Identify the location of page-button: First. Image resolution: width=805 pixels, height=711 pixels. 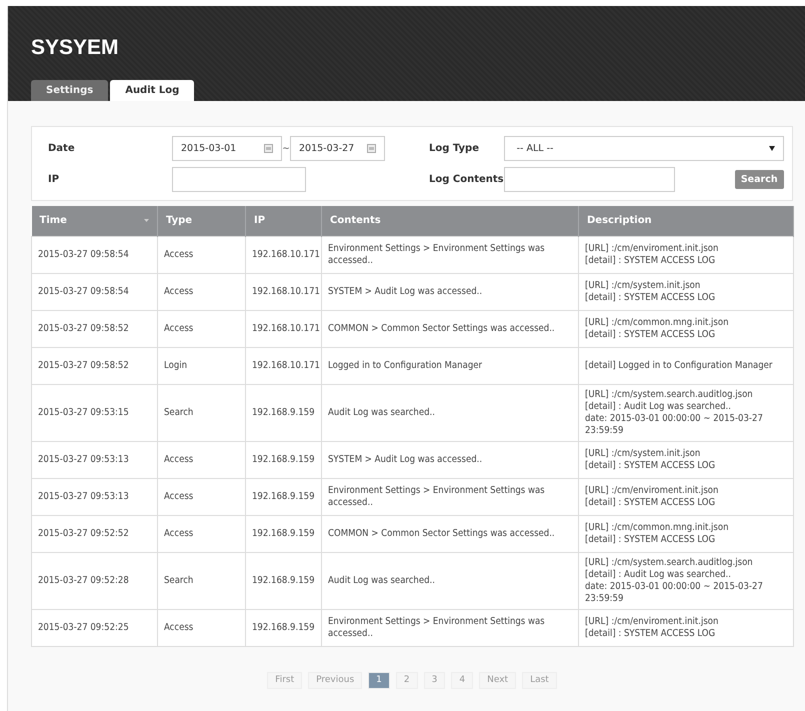
(284, 680).